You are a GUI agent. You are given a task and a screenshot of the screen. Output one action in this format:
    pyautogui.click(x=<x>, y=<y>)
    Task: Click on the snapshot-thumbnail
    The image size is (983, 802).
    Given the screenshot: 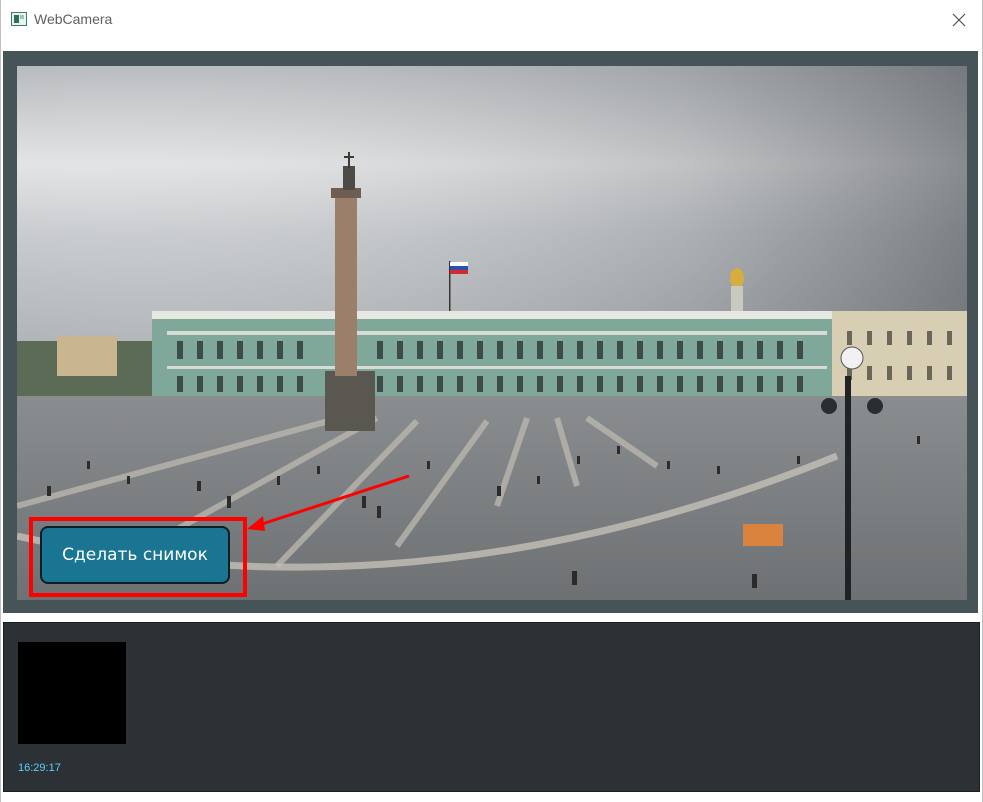 What is the action you would take?
    pyautogui.click(x=72, y=693)
    